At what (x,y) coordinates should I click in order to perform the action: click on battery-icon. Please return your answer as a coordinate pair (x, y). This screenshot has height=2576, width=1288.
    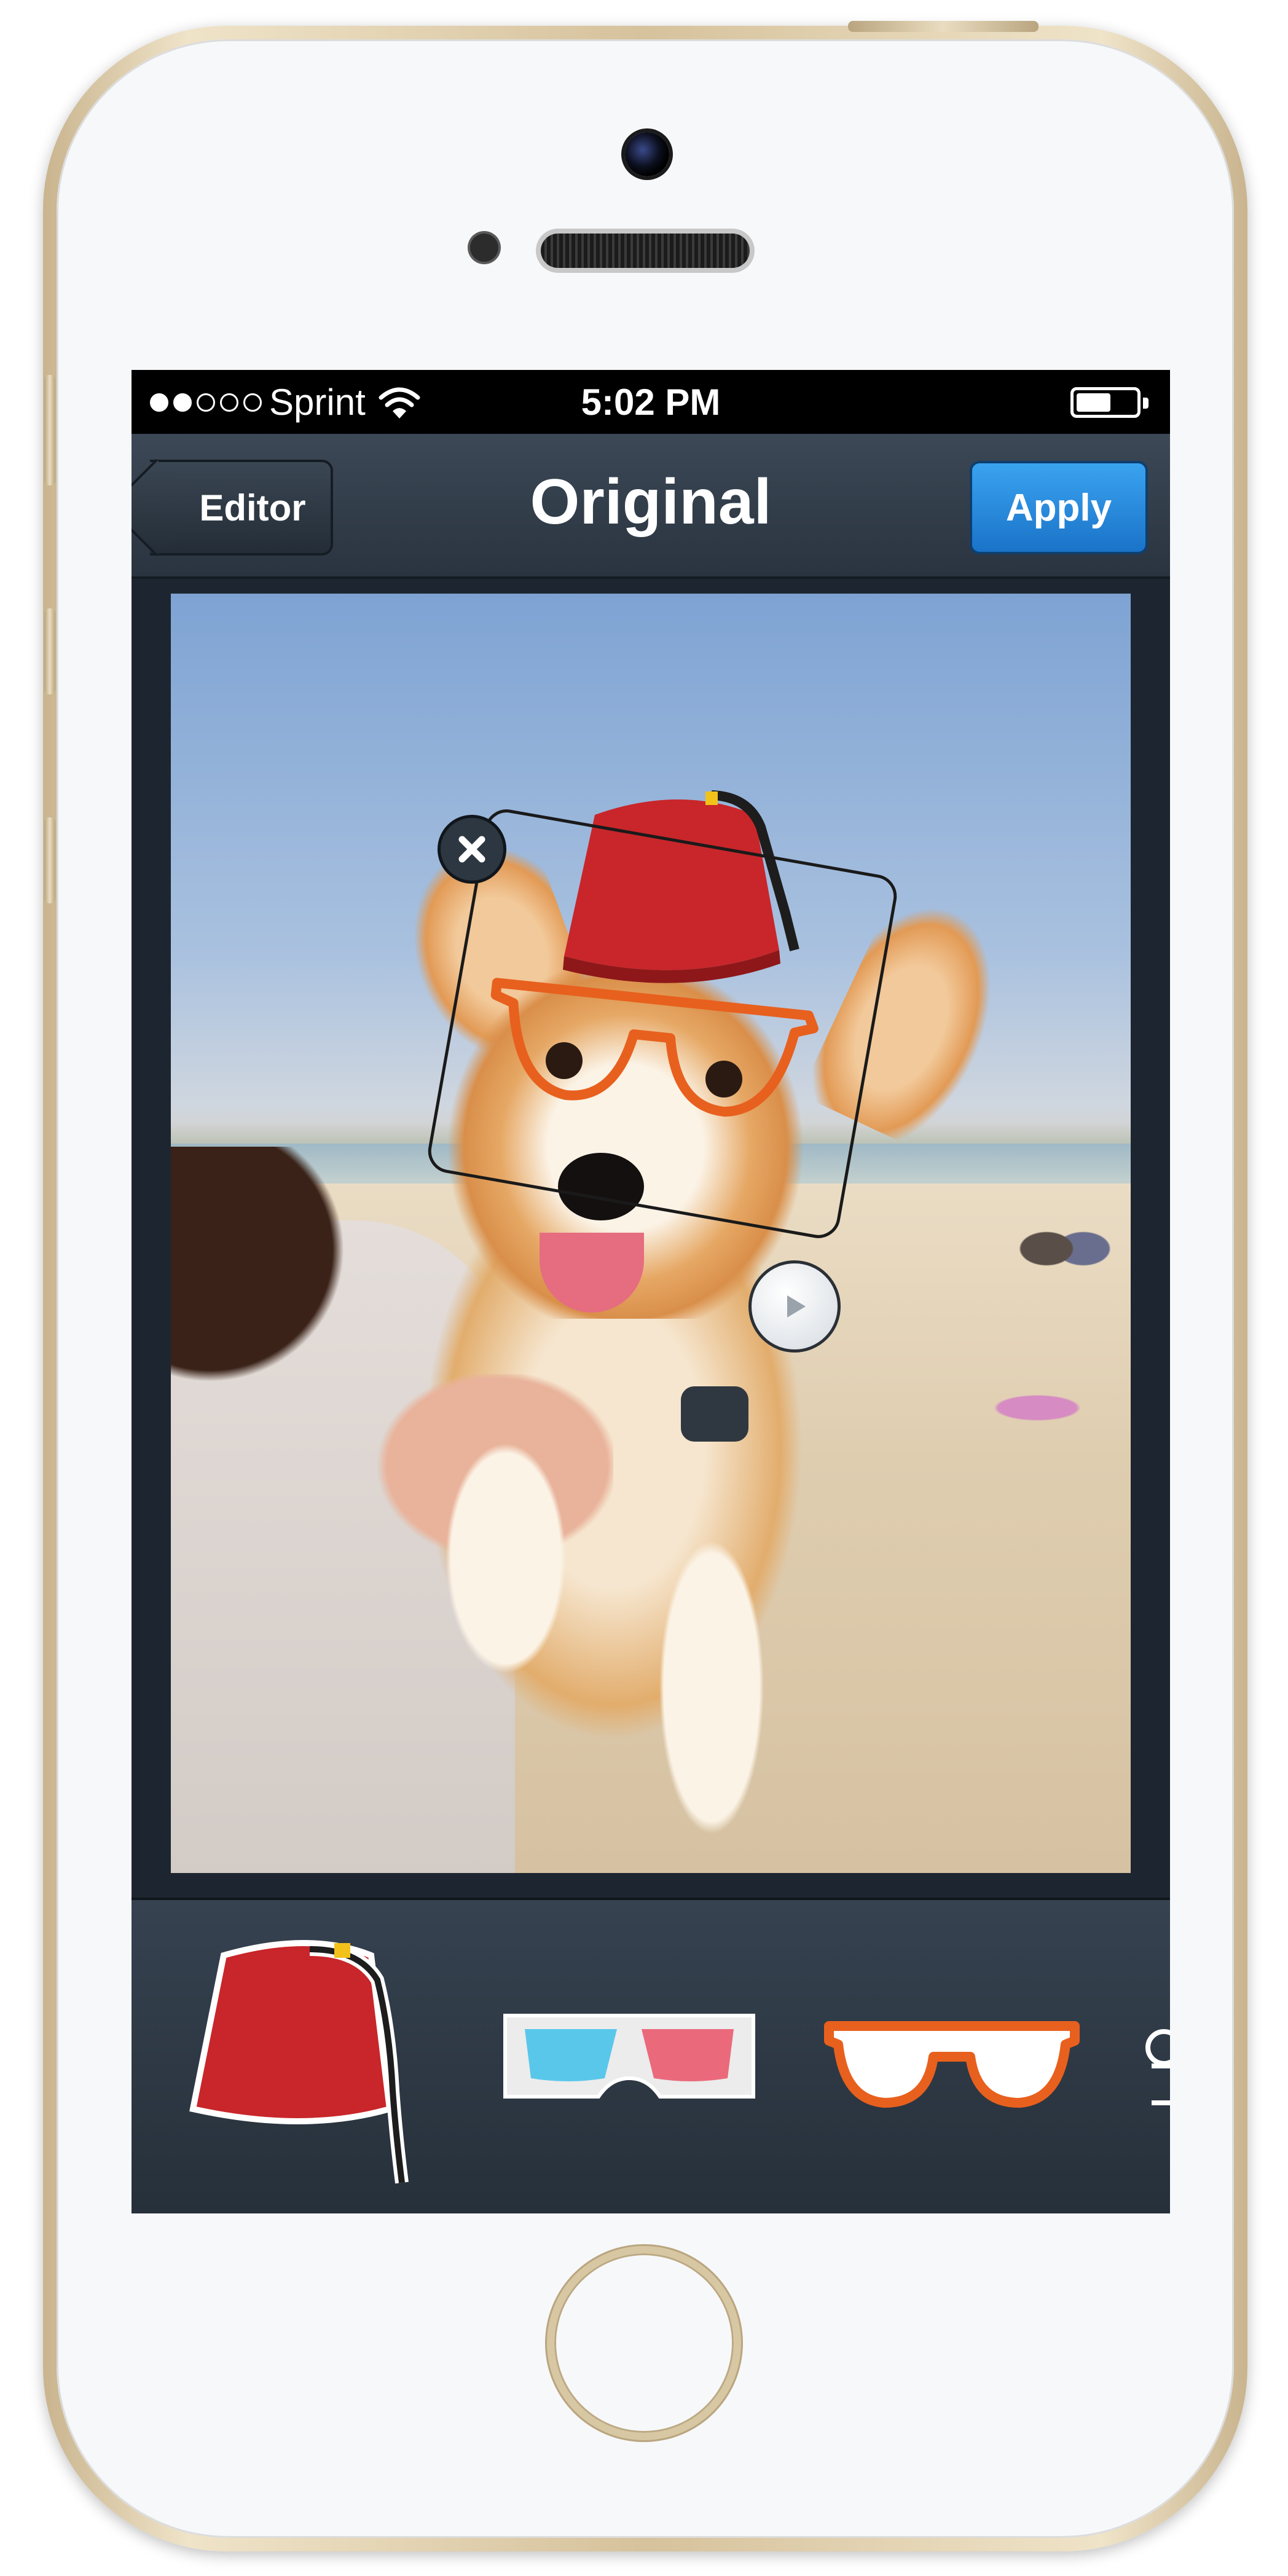
    Looking at the image, I should click on (1109, 402).